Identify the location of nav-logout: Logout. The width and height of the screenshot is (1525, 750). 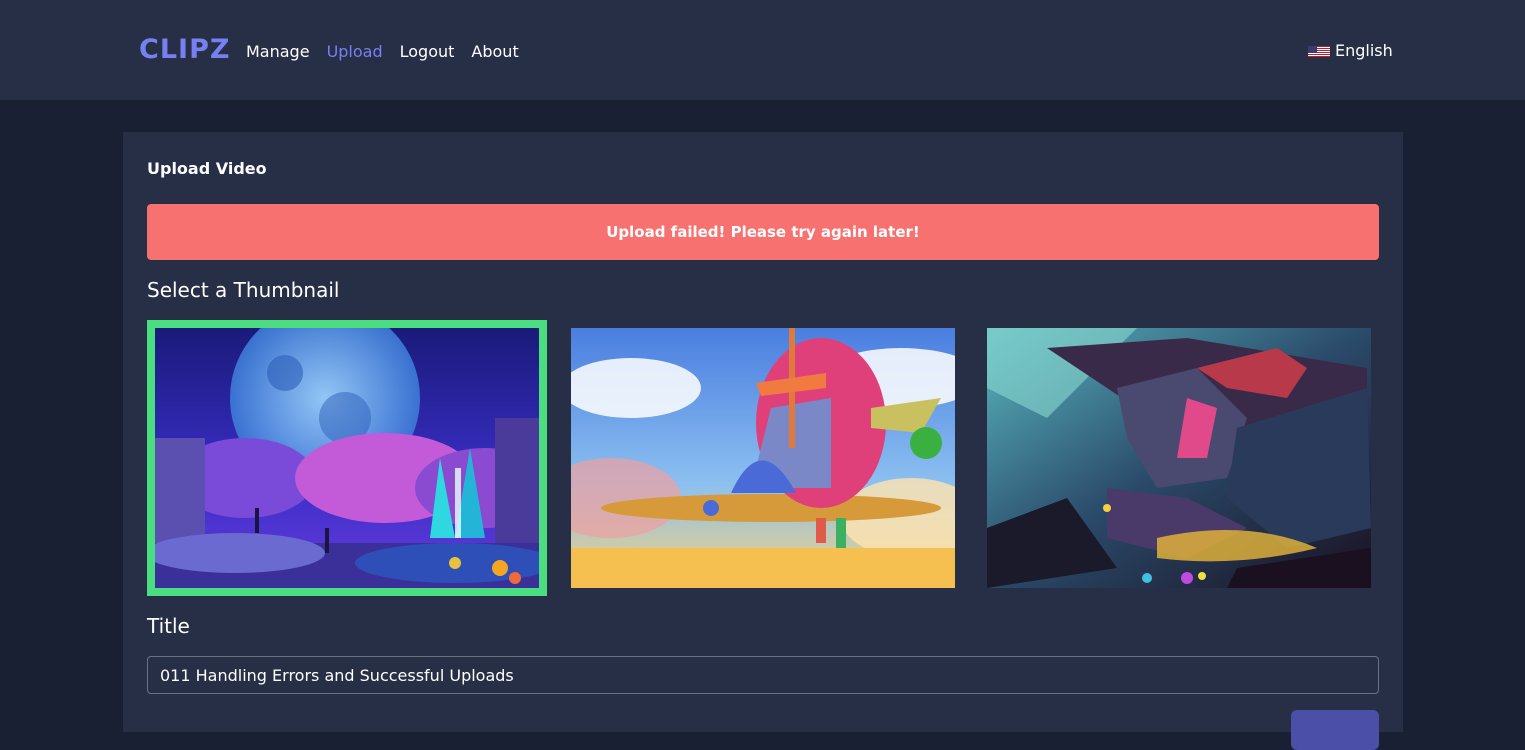
(427, 51).